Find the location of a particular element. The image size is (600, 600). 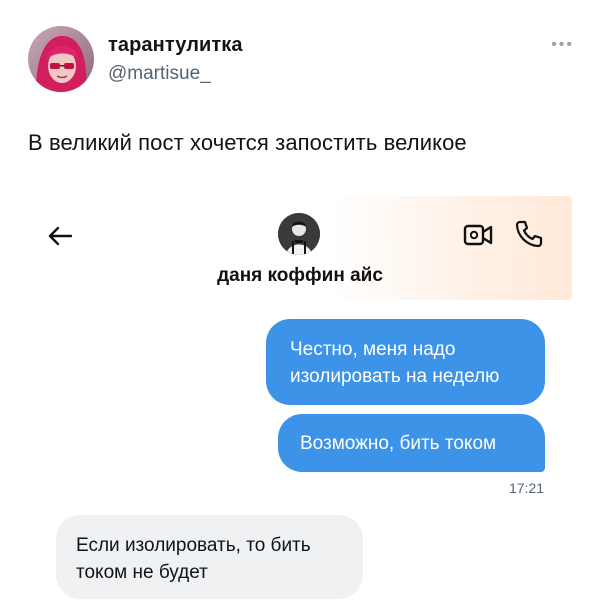

message-text-line: Если изолировать, то бить is located at coordinates (193, 545).